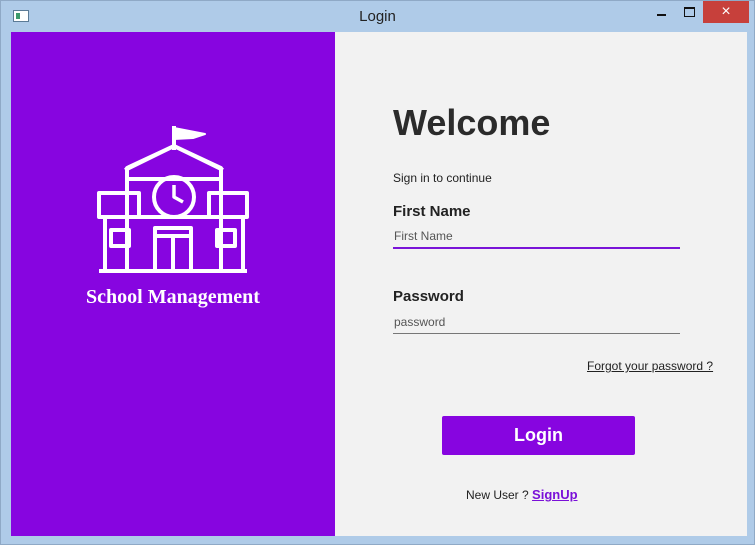 This screenshot has height=545, width=755. I want to click on password-label: Password, so click(428, 296).